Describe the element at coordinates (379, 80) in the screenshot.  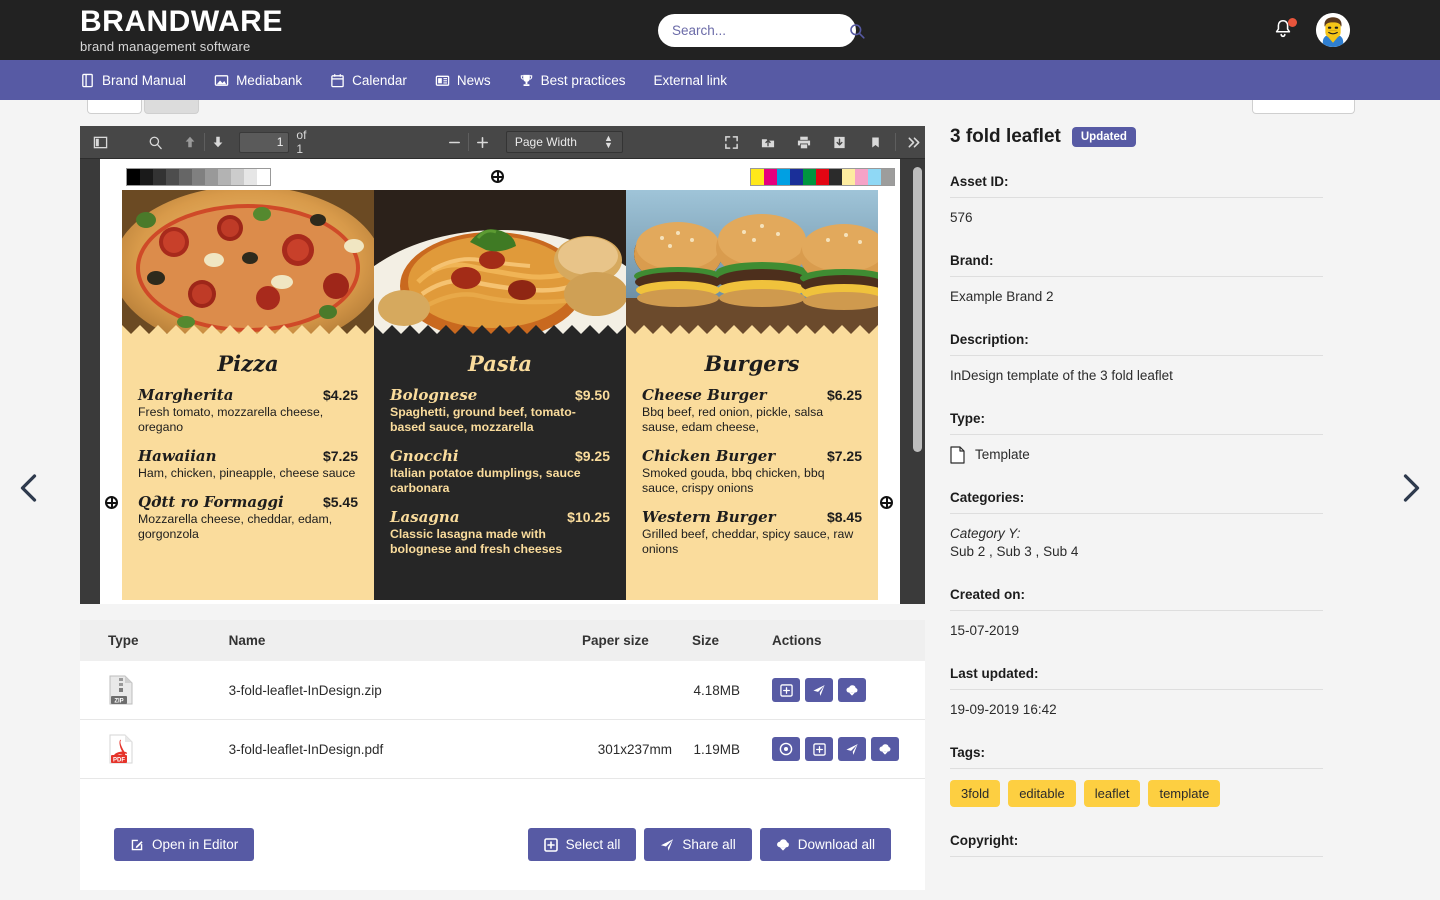
I see `nav-label: Calendar` at that location.